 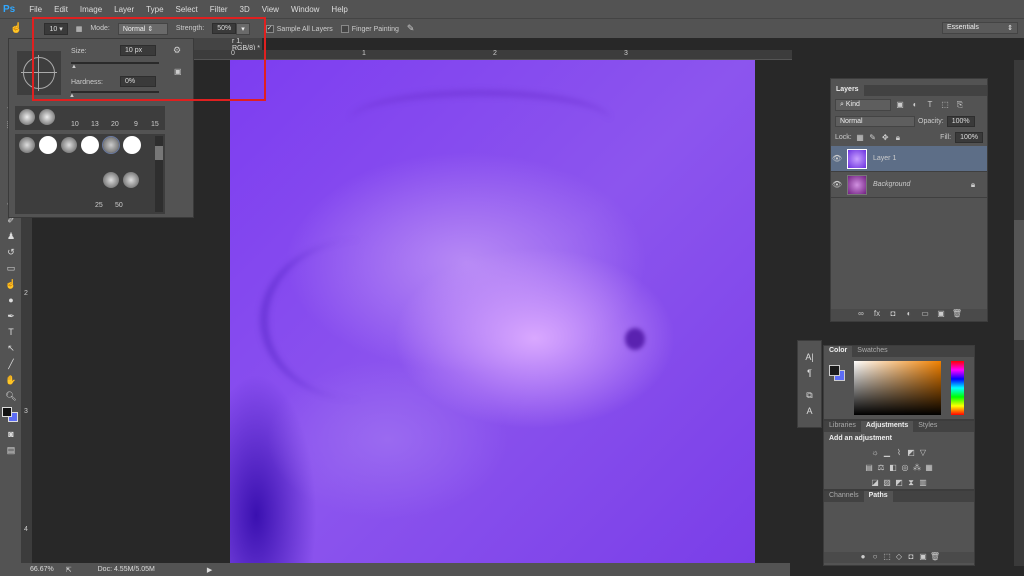 I want to click on link-icon: ∞, so click(x=861, y=314).